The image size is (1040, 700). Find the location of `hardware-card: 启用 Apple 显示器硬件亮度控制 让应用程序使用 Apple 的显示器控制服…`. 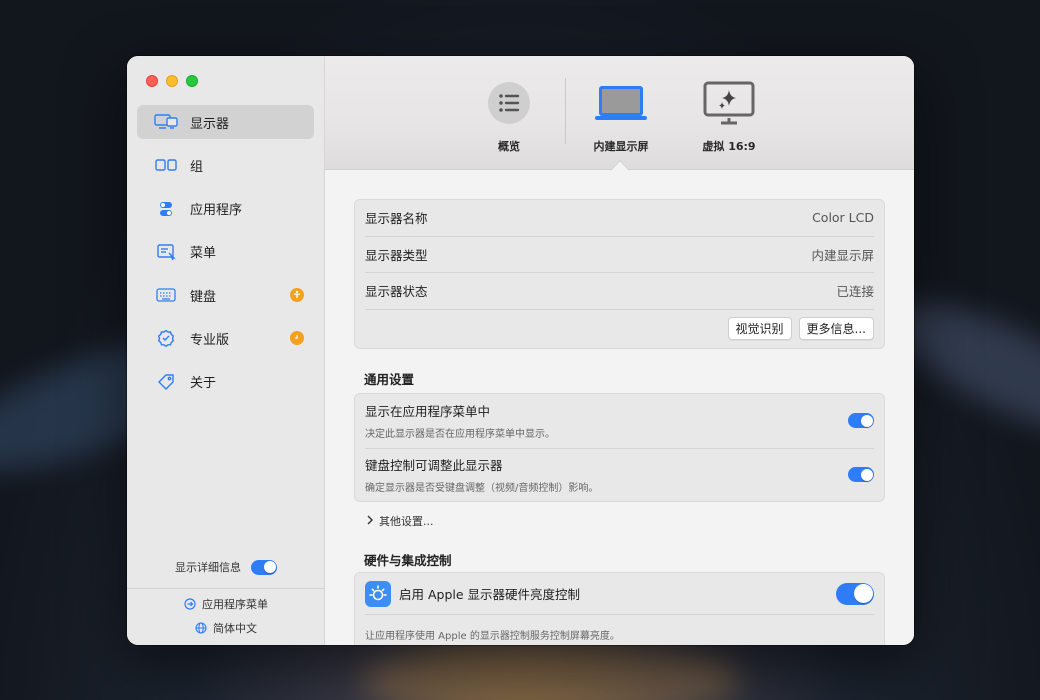

hardware-card: 启用 Apple 显示器硬件亮度控制 让应用程序使用 Apple 的显示器控制服… is located at coordinates (619, 608).